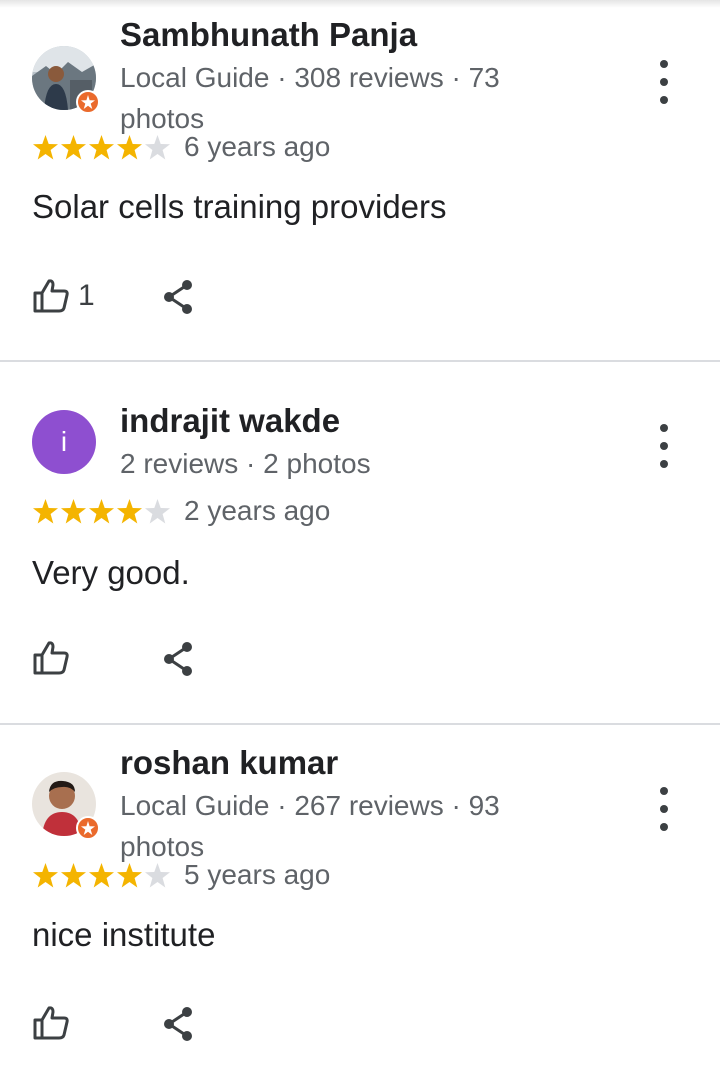 Image resolution: width=720 pixels, height=1079 pixels. I want to click on reviewer-meta: Local Guide · 267 reviews · 93 photos, so click(310, 826).